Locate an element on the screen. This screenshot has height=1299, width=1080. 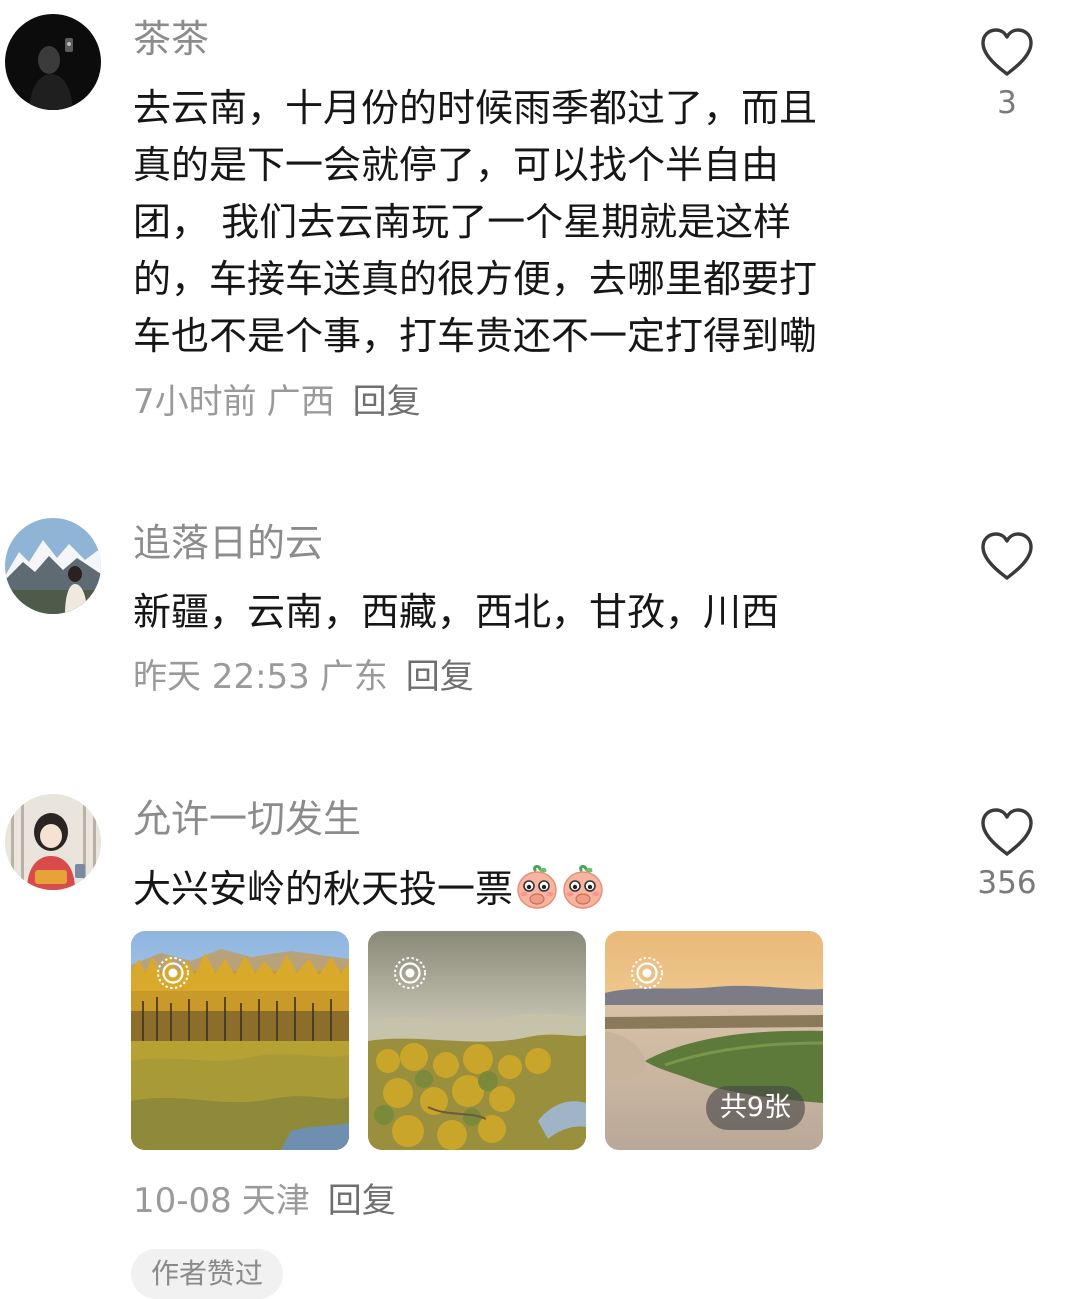
timestamp: 昨天 22:53 is located at coordinates (221, 677).